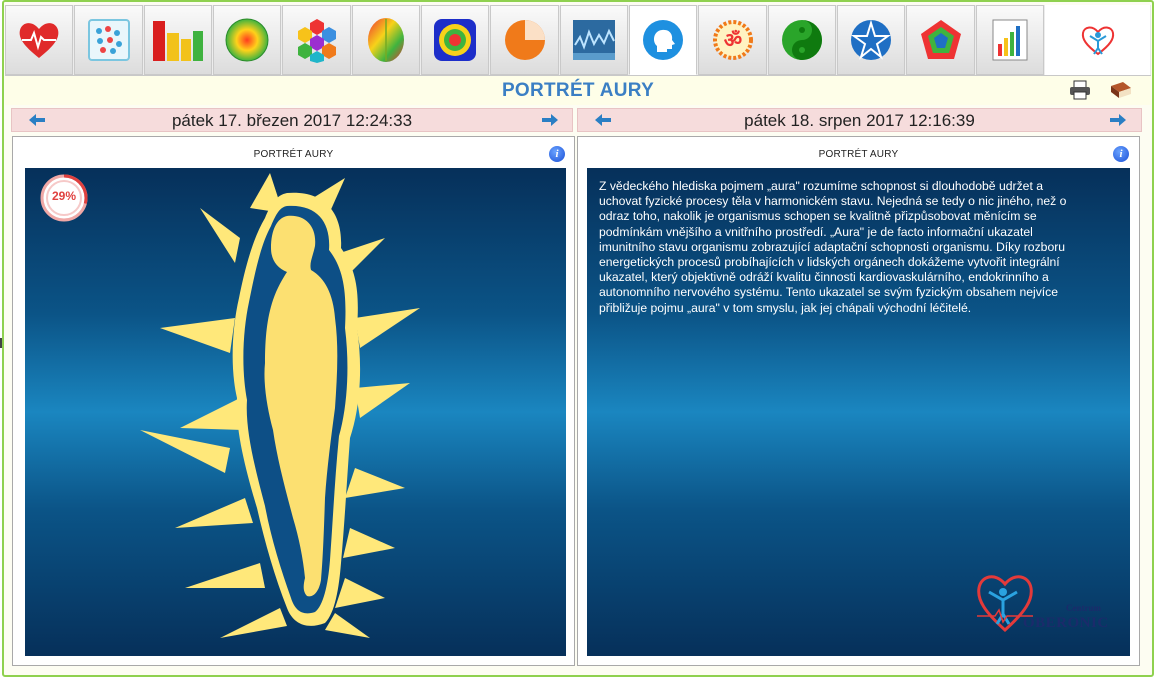 Image resolution: width=1158 pixels, height=680 pixels. I want to click on pie-chart-icon, so click(524, 40).